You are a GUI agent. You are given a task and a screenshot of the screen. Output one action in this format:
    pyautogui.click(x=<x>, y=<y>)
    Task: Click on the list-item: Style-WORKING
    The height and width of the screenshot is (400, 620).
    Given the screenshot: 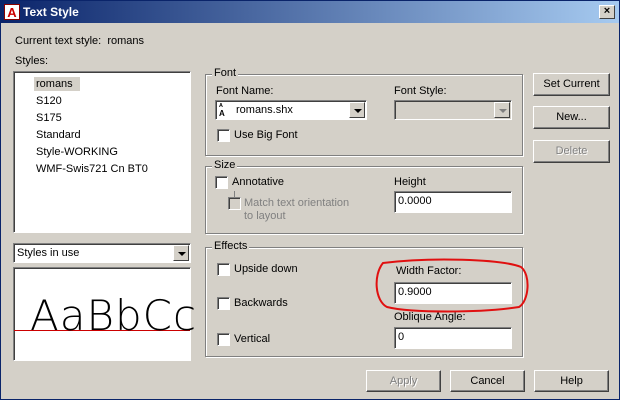 What is the action you would take?
    pyautogui.click(x=77, y=152)
    